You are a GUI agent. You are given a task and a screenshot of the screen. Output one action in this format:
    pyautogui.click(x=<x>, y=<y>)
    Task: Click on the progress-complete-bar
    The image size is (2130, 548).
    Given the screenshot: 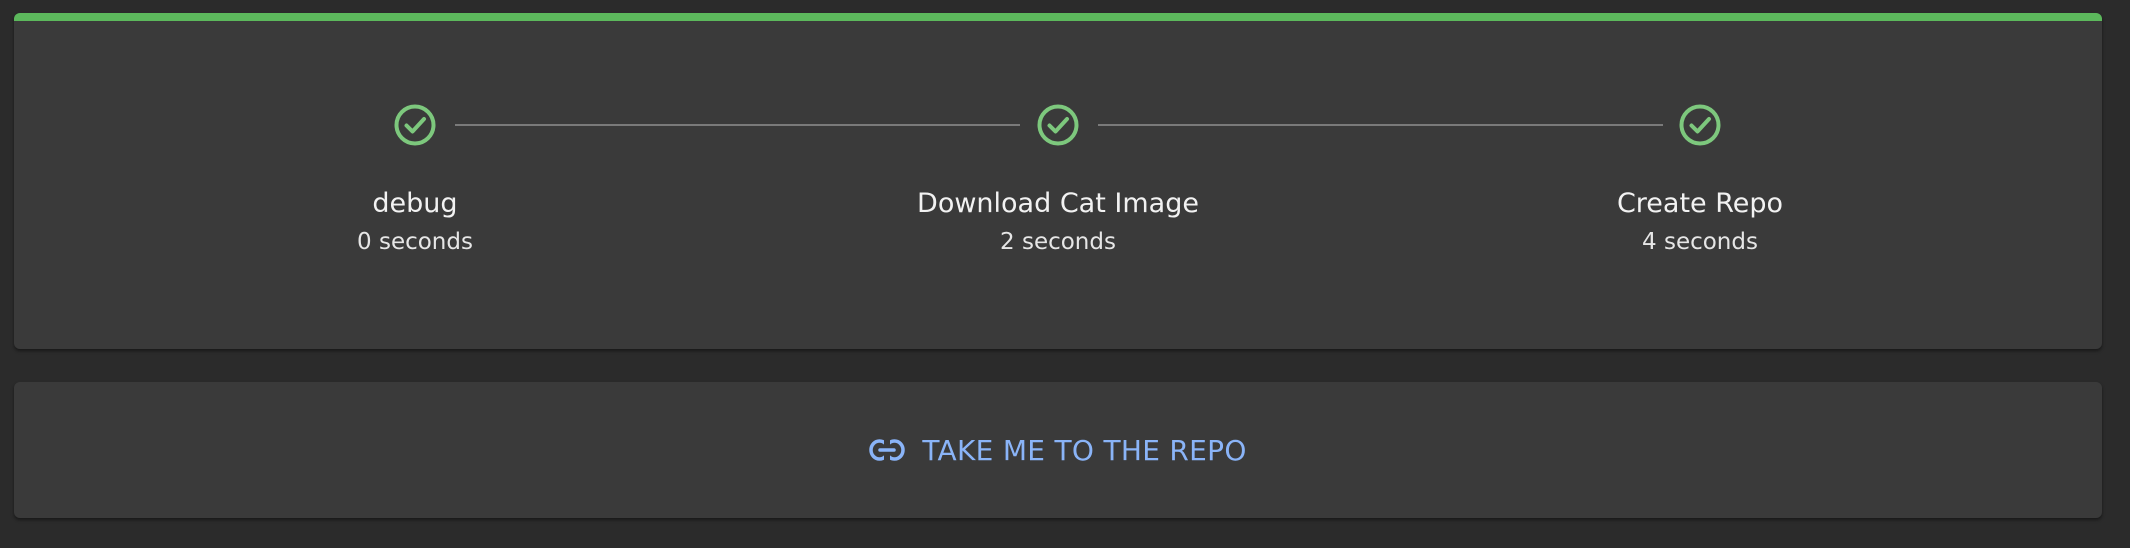 What is the action you would take?
    pyautogui.click(x=1058, y=17)
    